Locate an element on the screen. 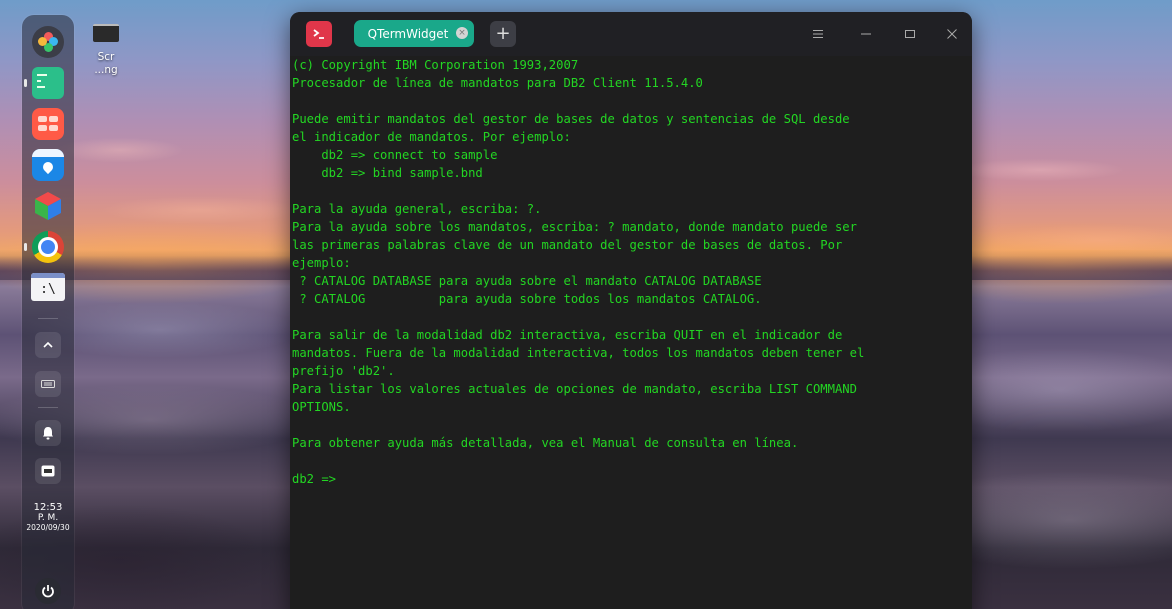 This screenshot has height=609, width=1172. clock-period: P. M. is located at coordinates (48, 518).